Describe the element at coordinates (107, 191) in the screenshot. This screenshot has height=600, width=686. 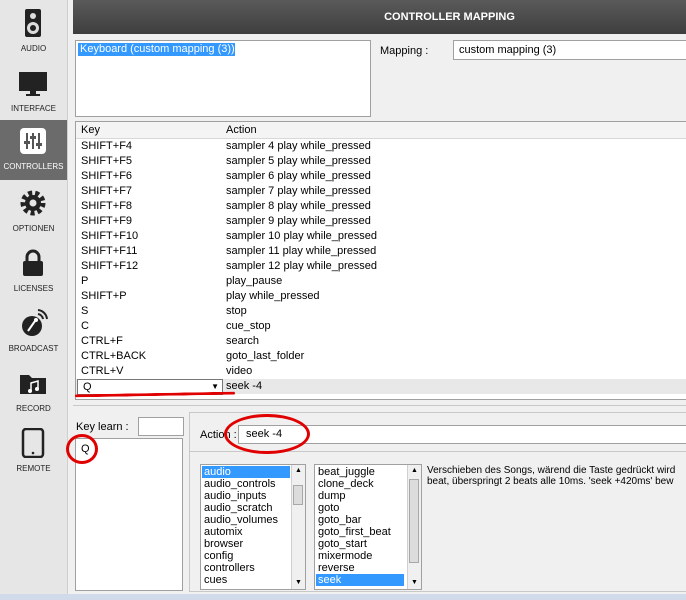
I see `row-key: SHIFT+F7` at that location.